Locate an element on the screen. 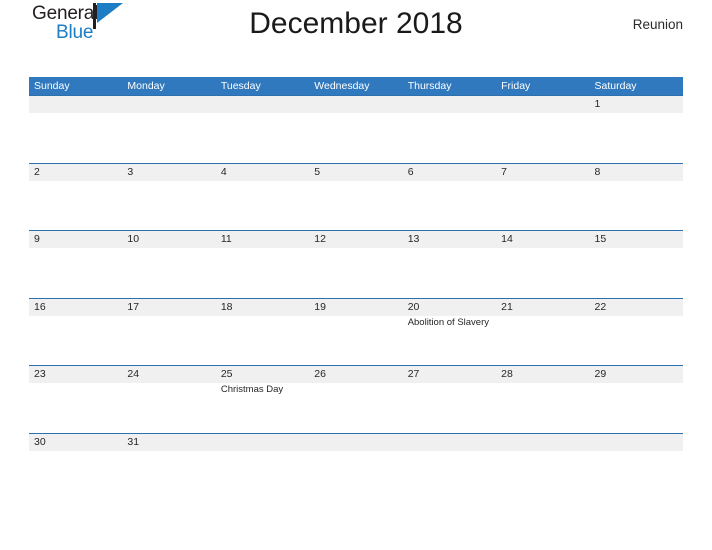  day-number: 4 is located at coordinates (223, 171).